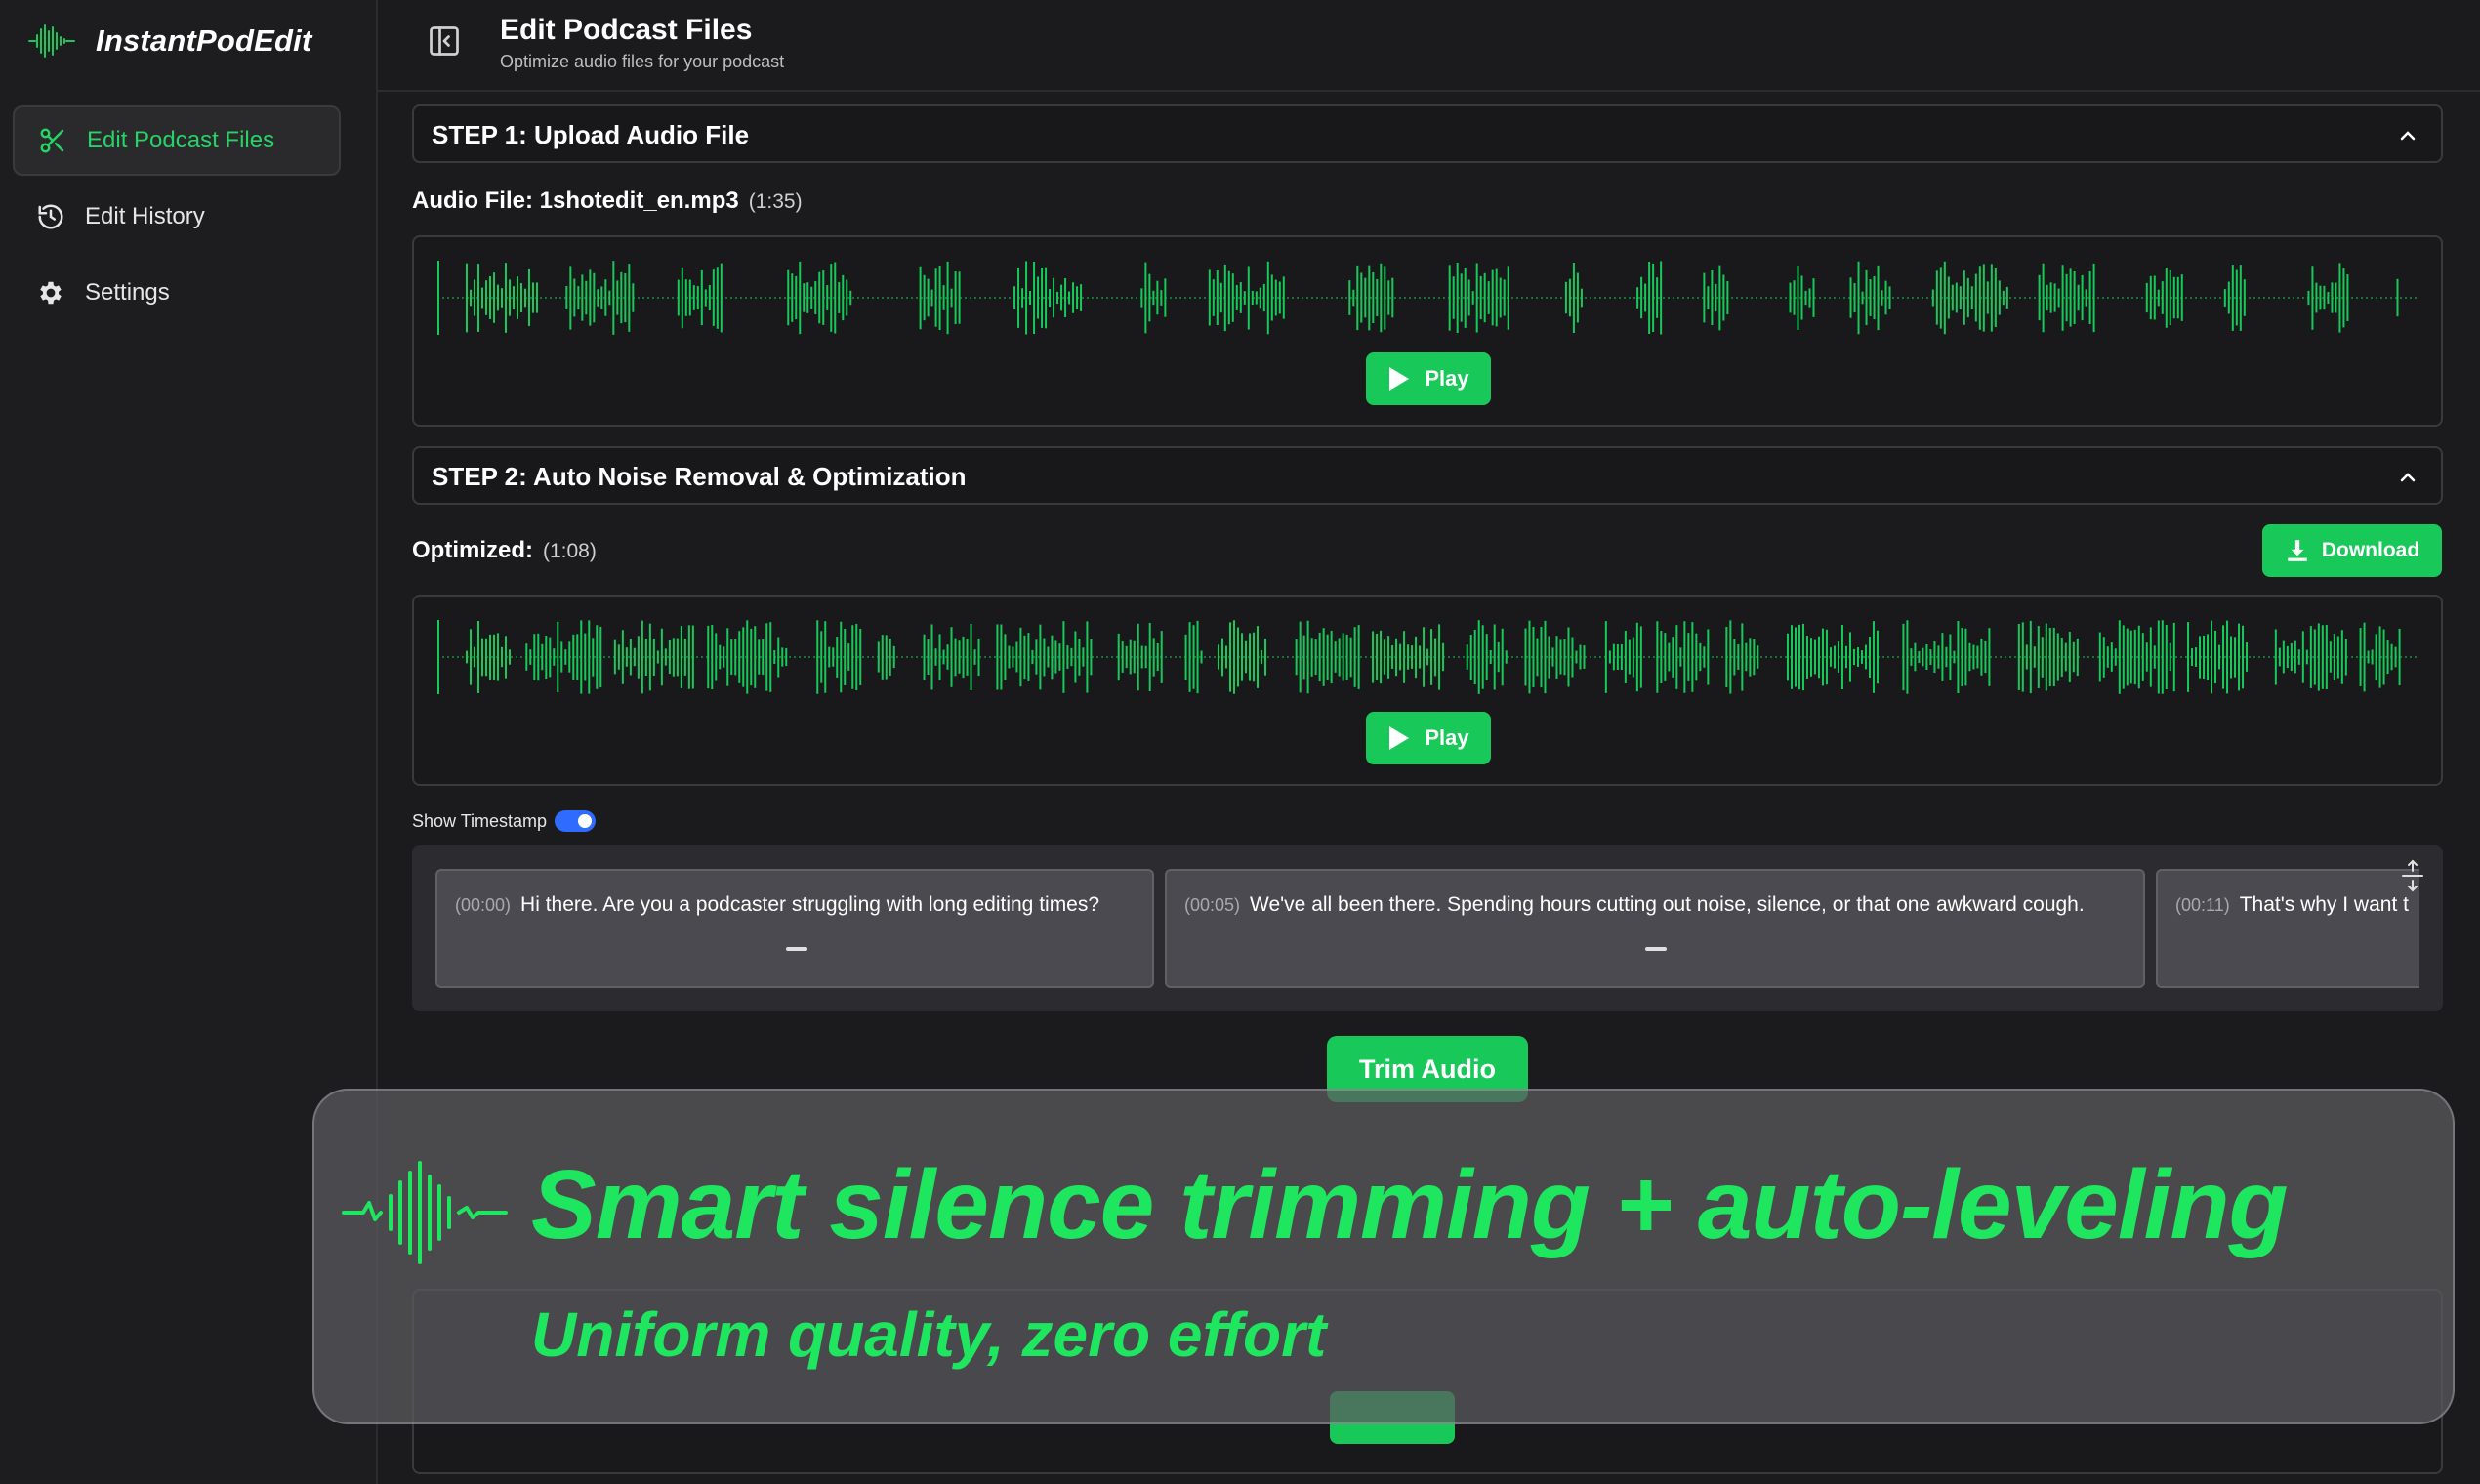 The height and width of the screenshot is (1484, 2480). I want to click on optimized-waveform, so click(1428, 657).